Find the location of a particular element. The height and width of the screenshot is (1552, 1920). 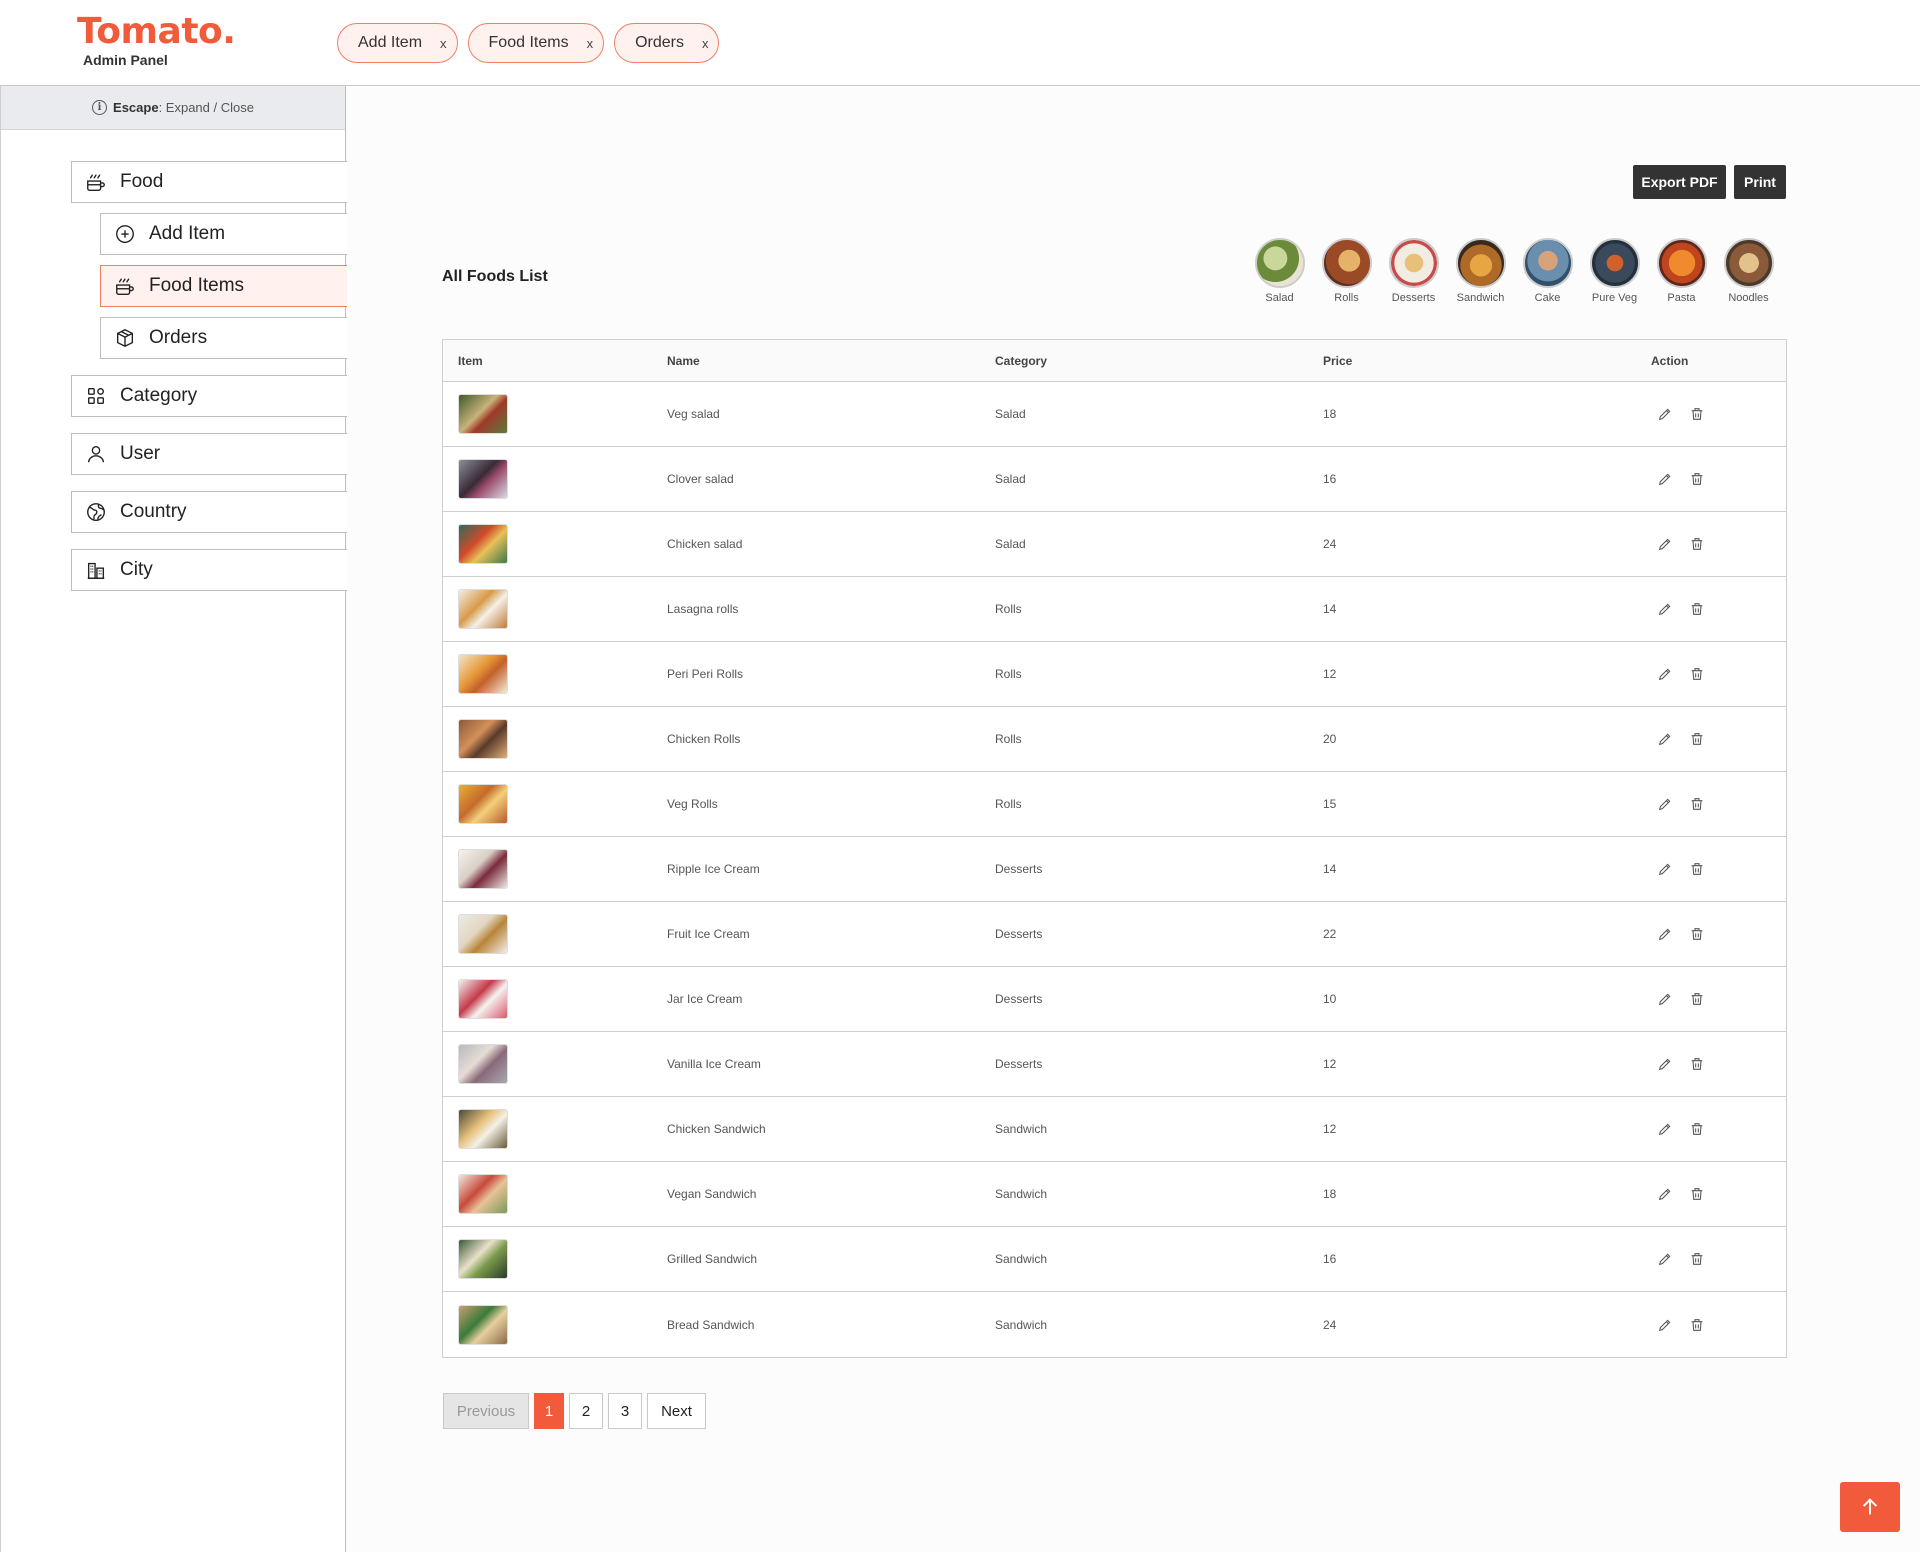

sidebar-item-label: Food is located at coordinates (142, 181).